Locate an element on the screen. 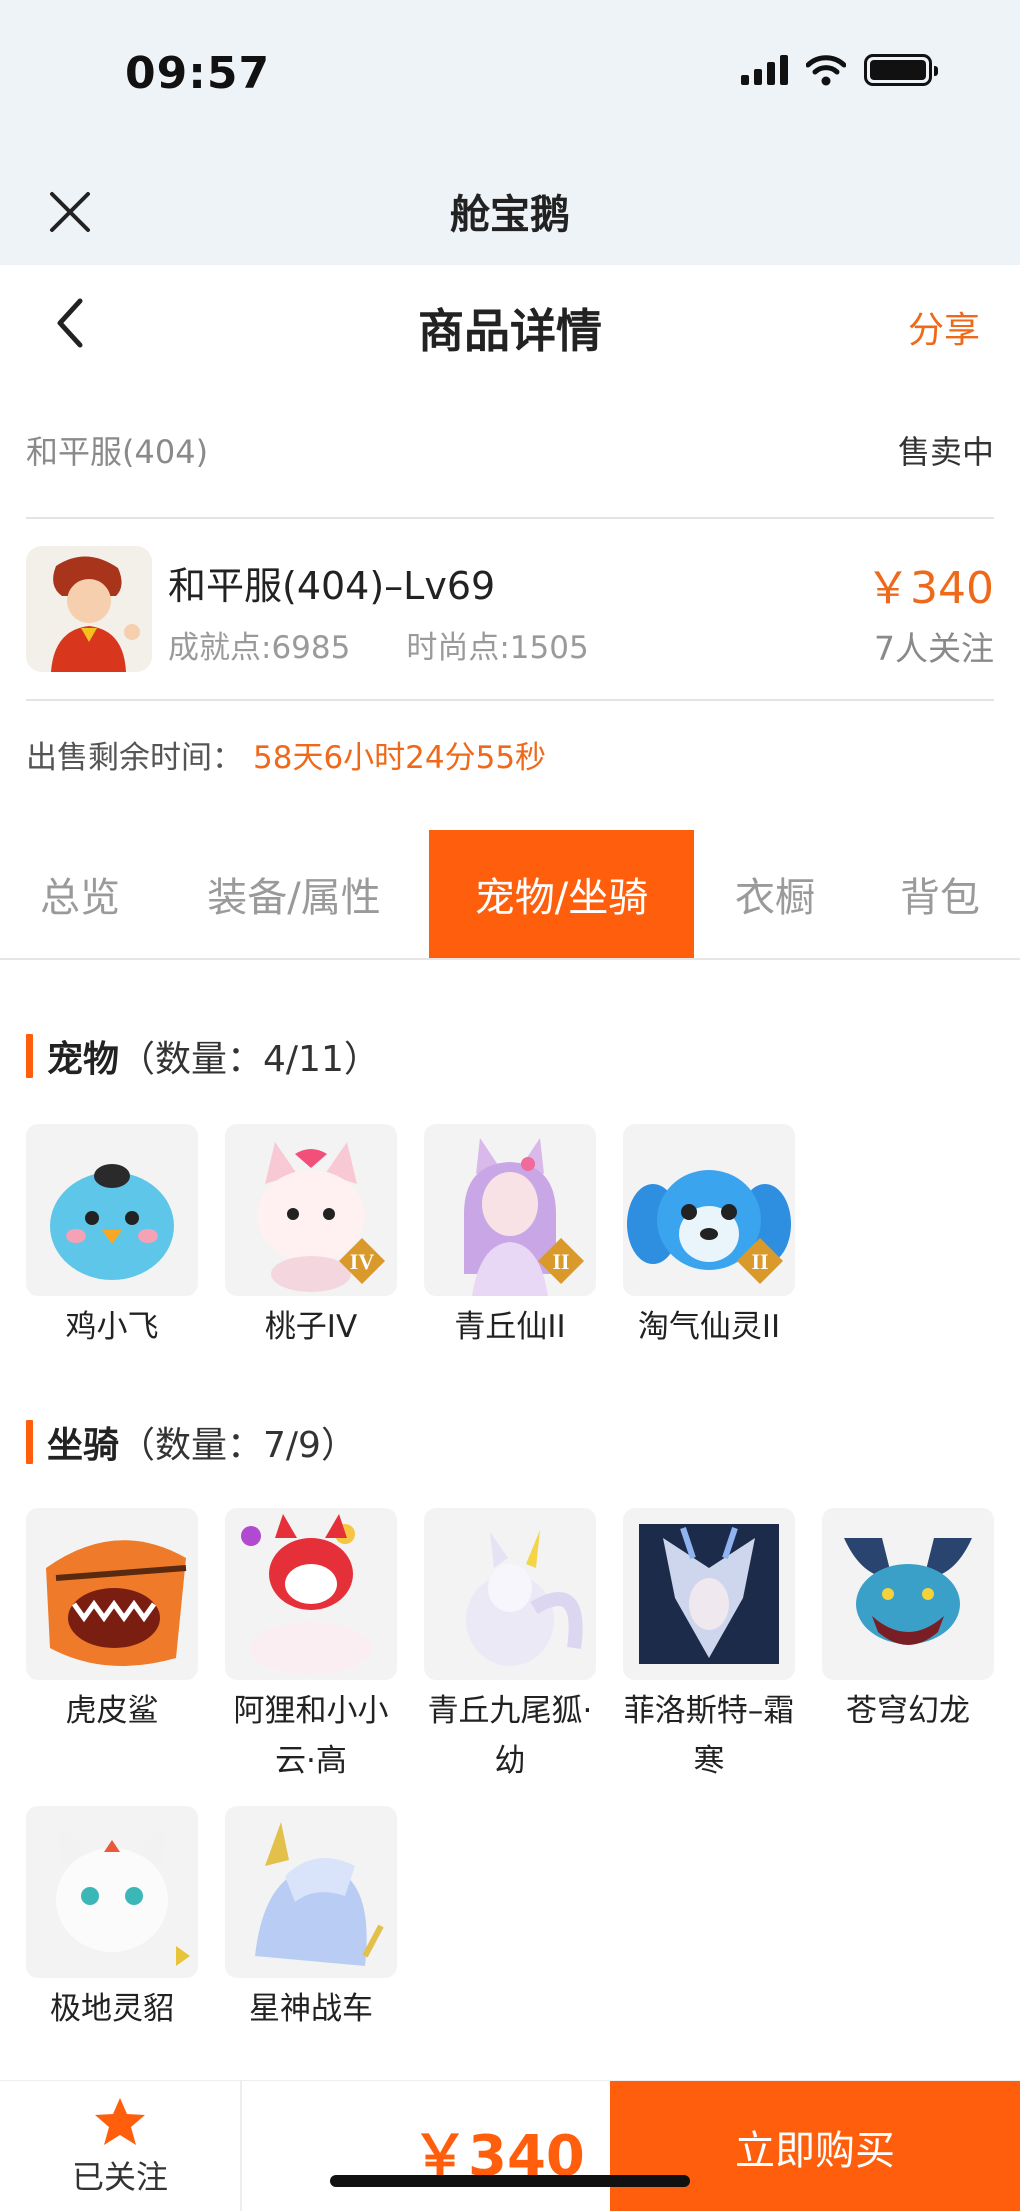  mount-name: 阿狸和小小云·高 is located at coordinates (311, 1736).